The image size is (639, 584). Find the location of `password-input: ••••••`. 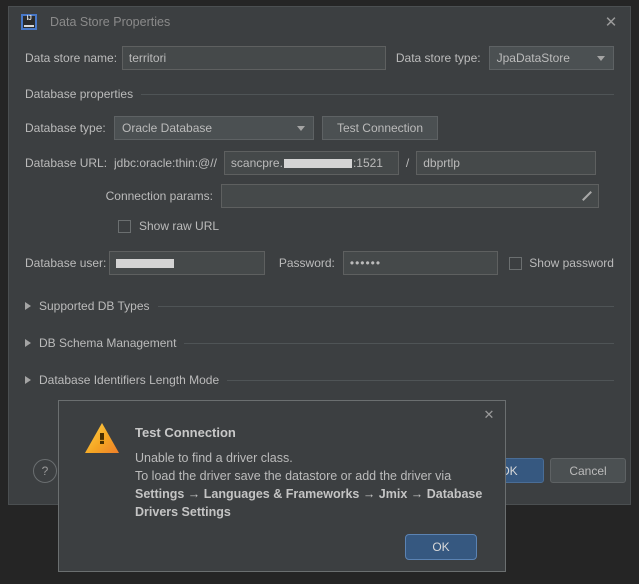

password-input: •••••• is located at coordinates (420, 263).